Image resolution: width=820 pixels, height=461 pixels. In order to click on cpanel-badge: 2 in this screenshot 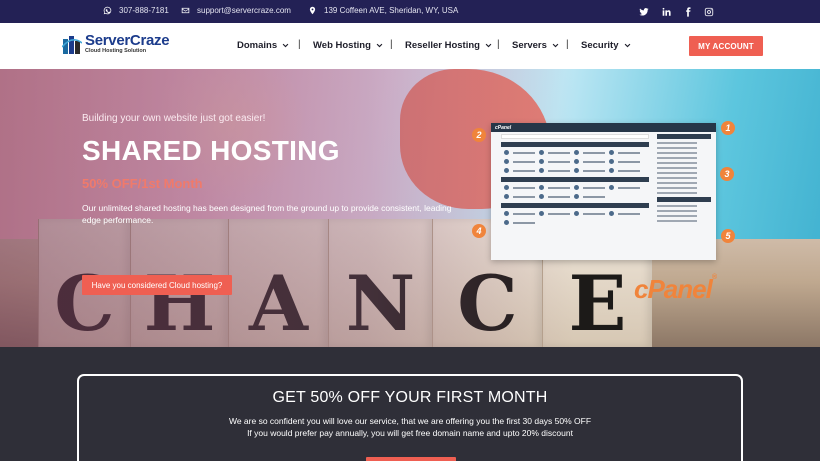, I will do `click(479, 135)`.